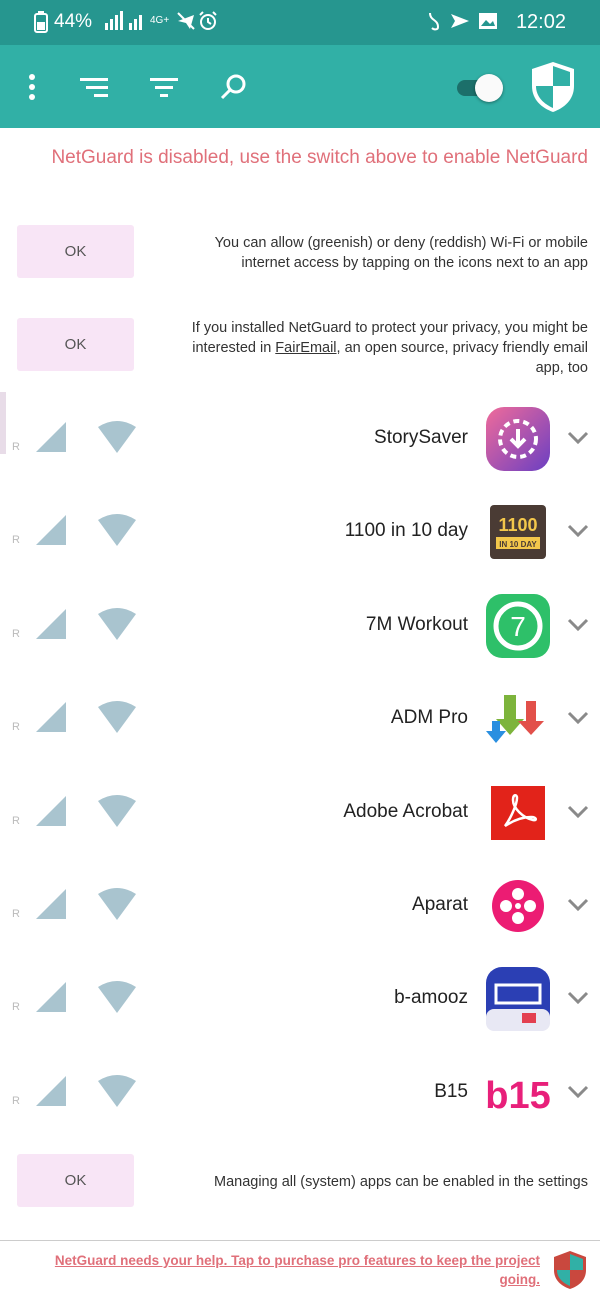  What do you see at coordinates (518, 719) in the screenshot?
I see `adm-pro-icon` at bounding box center [518, 719].